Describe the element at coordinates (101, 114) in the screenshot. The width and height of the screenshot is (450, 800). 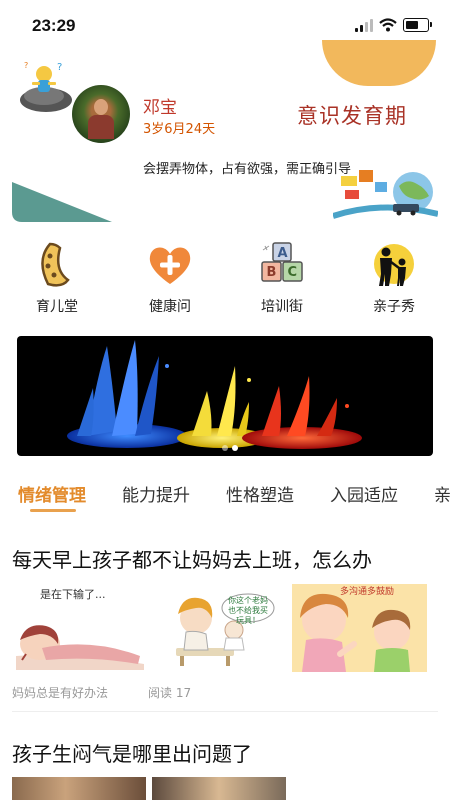
I see `avatar` at that location.